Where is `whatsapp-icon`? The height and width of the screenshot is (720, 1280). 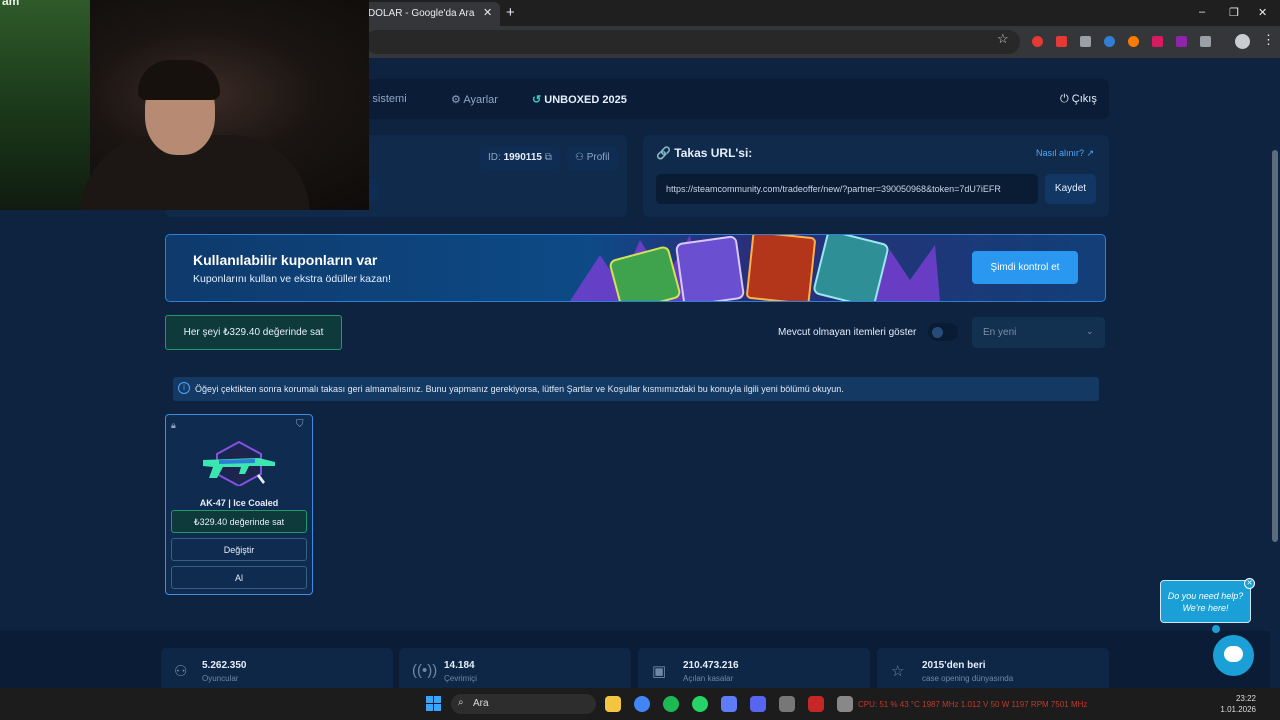 whatsapp-icon is located at coordinates (700, 704).